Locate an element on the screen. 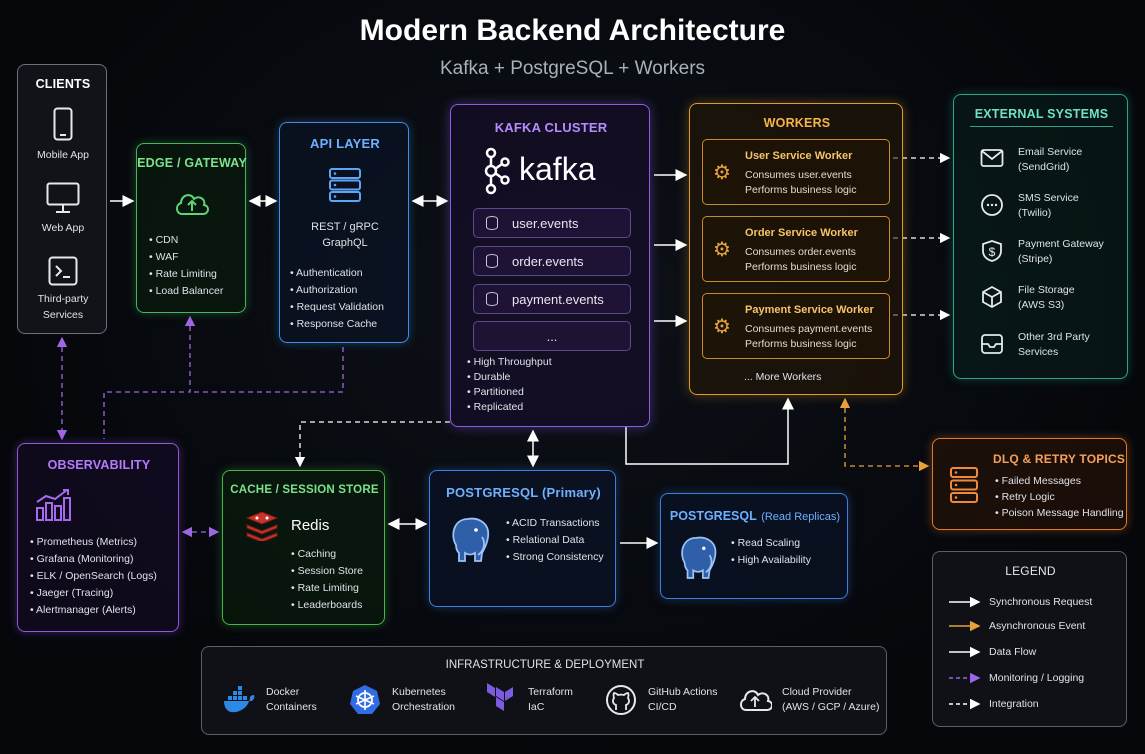 The width and height of the screenshot is (1145, 754). gateway-item: WAF is located at coordinates (186, 257).